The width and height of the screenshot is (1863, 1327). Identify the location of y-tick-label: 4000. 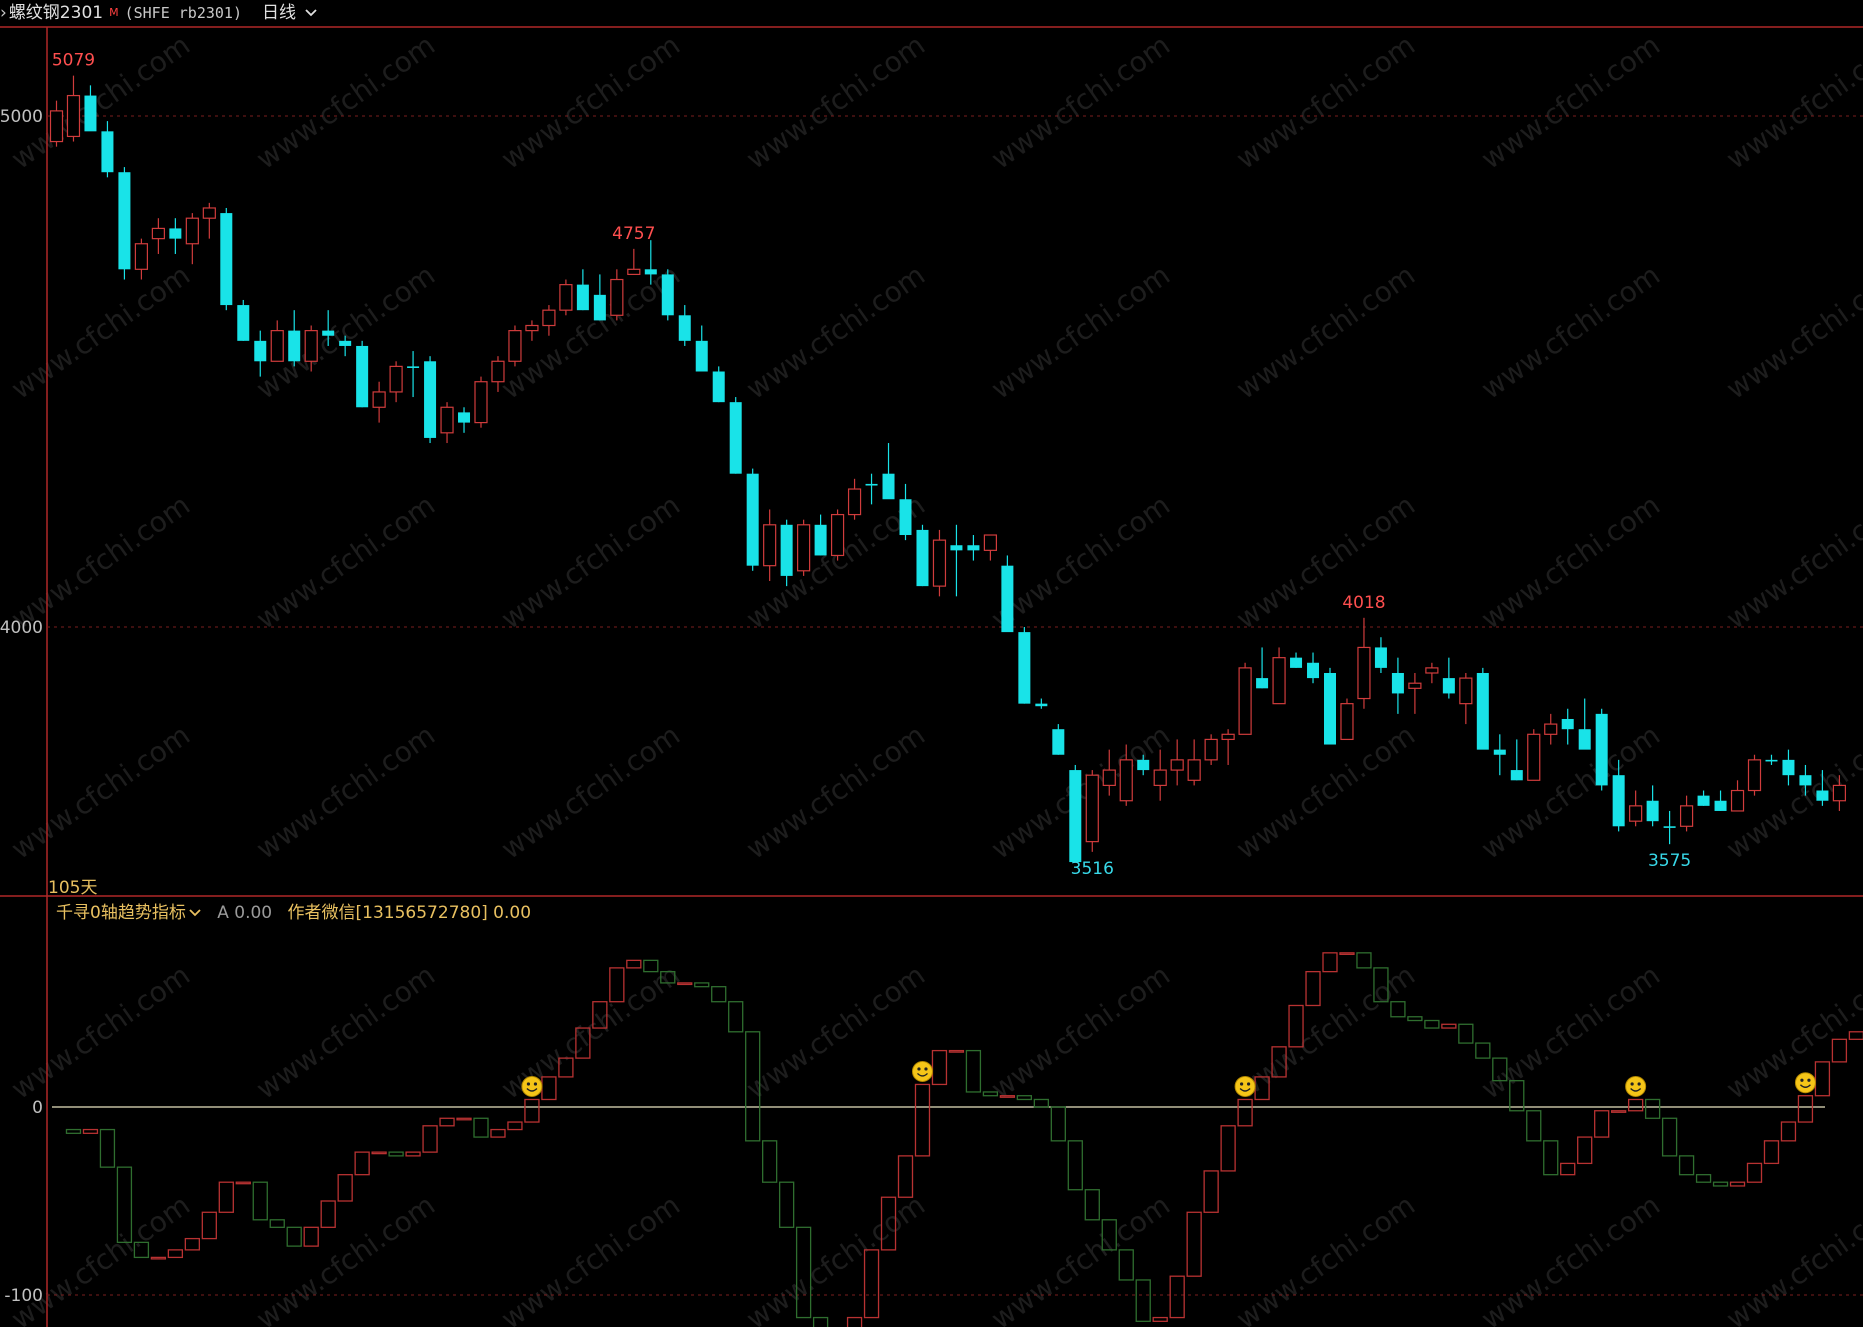
(21, 628).